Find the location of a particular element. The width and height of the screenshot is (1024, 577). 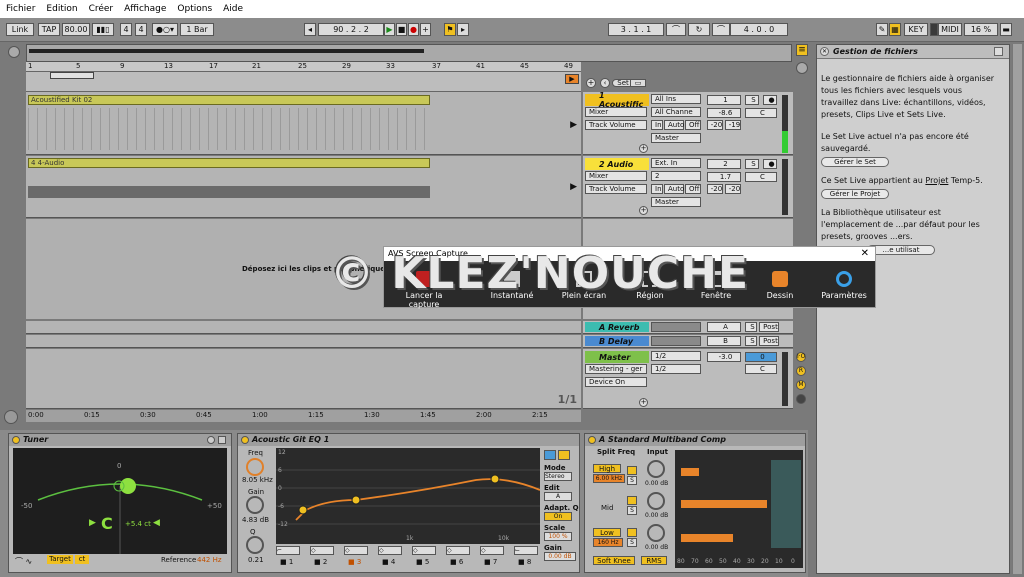

input-knob-low is located at coordinates (656, 533).